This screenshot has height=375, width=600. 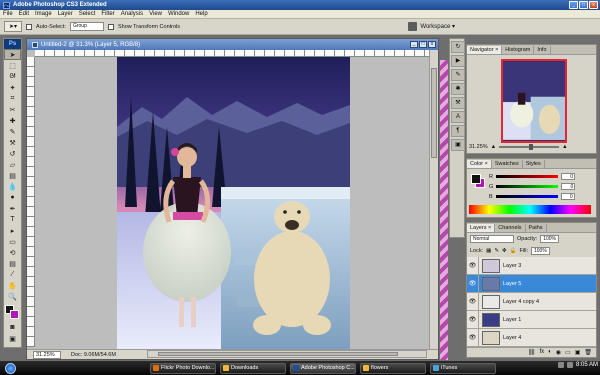 What do you see at coordinates (481, 228) in the screenshot?
I see `tab-layers: Layers ×` at bounding box center [481, 228].